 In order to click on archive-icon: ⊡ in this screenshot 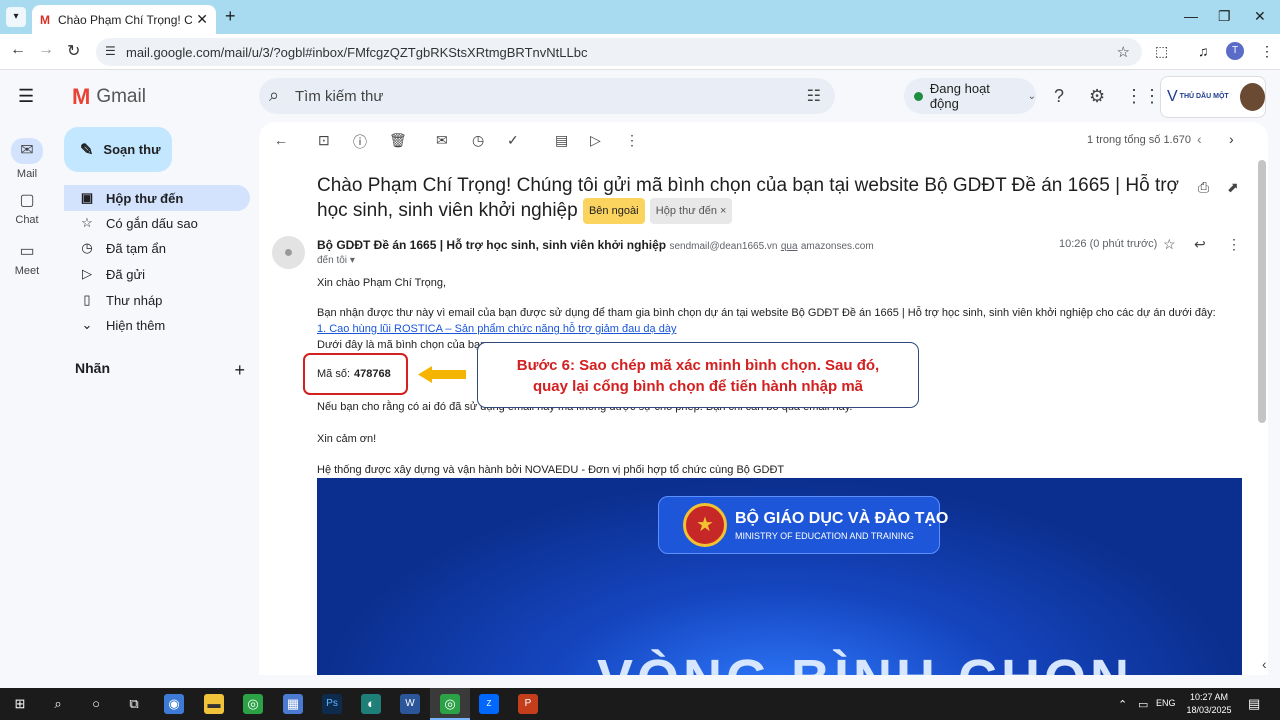, I will do `click(324, 140)`.